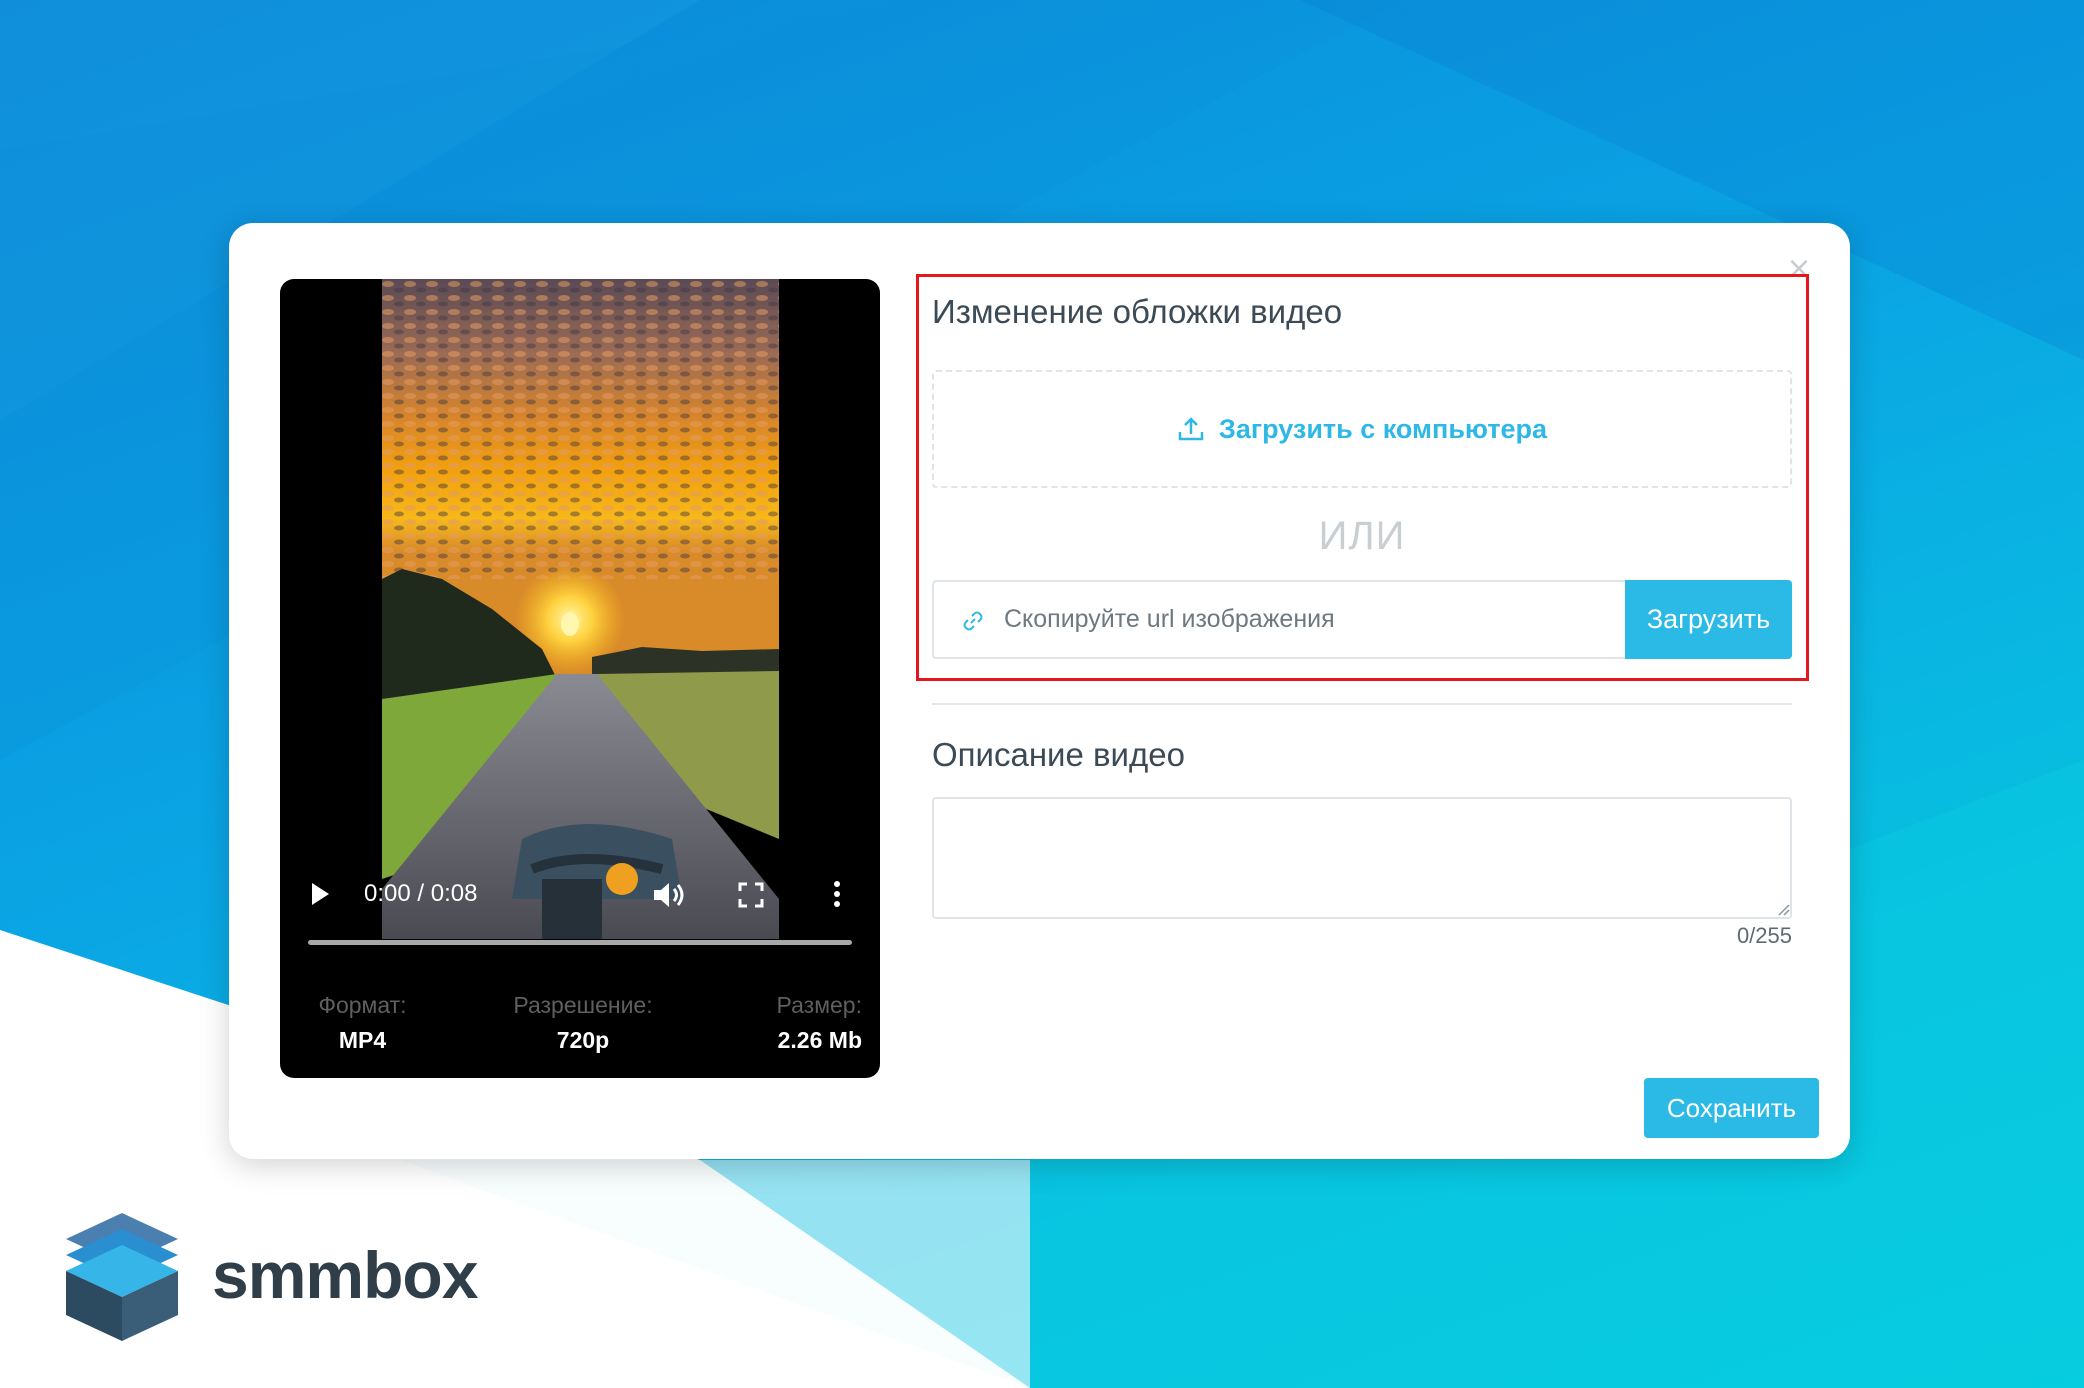 This screenshot has width=2084, height=1388. What do you see at coordinates (819, 1040) in the screenshot?
I see `size-value: 2.26 Mb` at bounding box center [819, 1040].